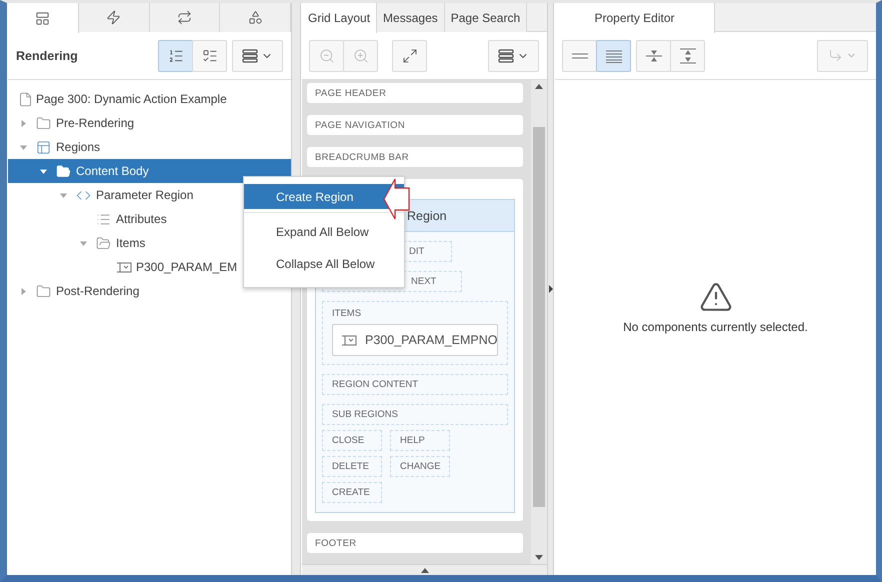 The image size is (882, 582). What do you see at coordinates (415, 414) in the screenshot?
I see `layout-slot: SUB REGIONS` at bounding box center [415, 414].